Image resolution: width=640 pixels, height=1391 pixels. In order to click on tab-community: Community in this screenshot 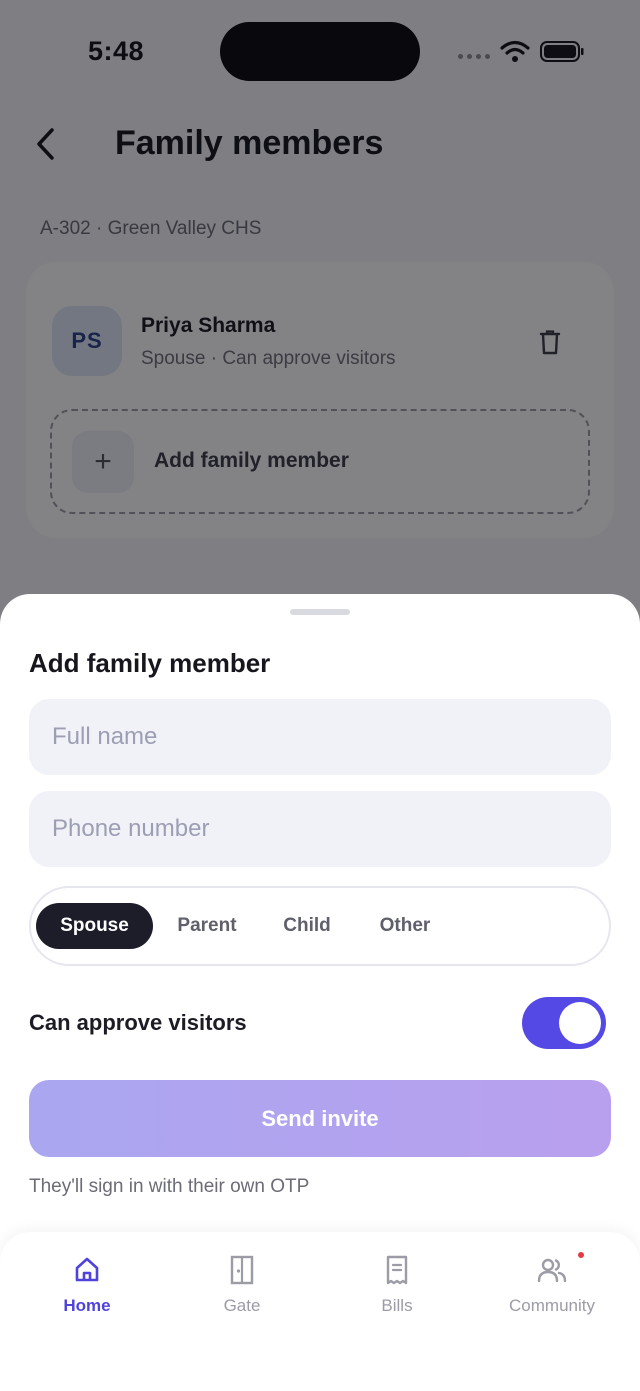, I will do `click(552, 1284)`.